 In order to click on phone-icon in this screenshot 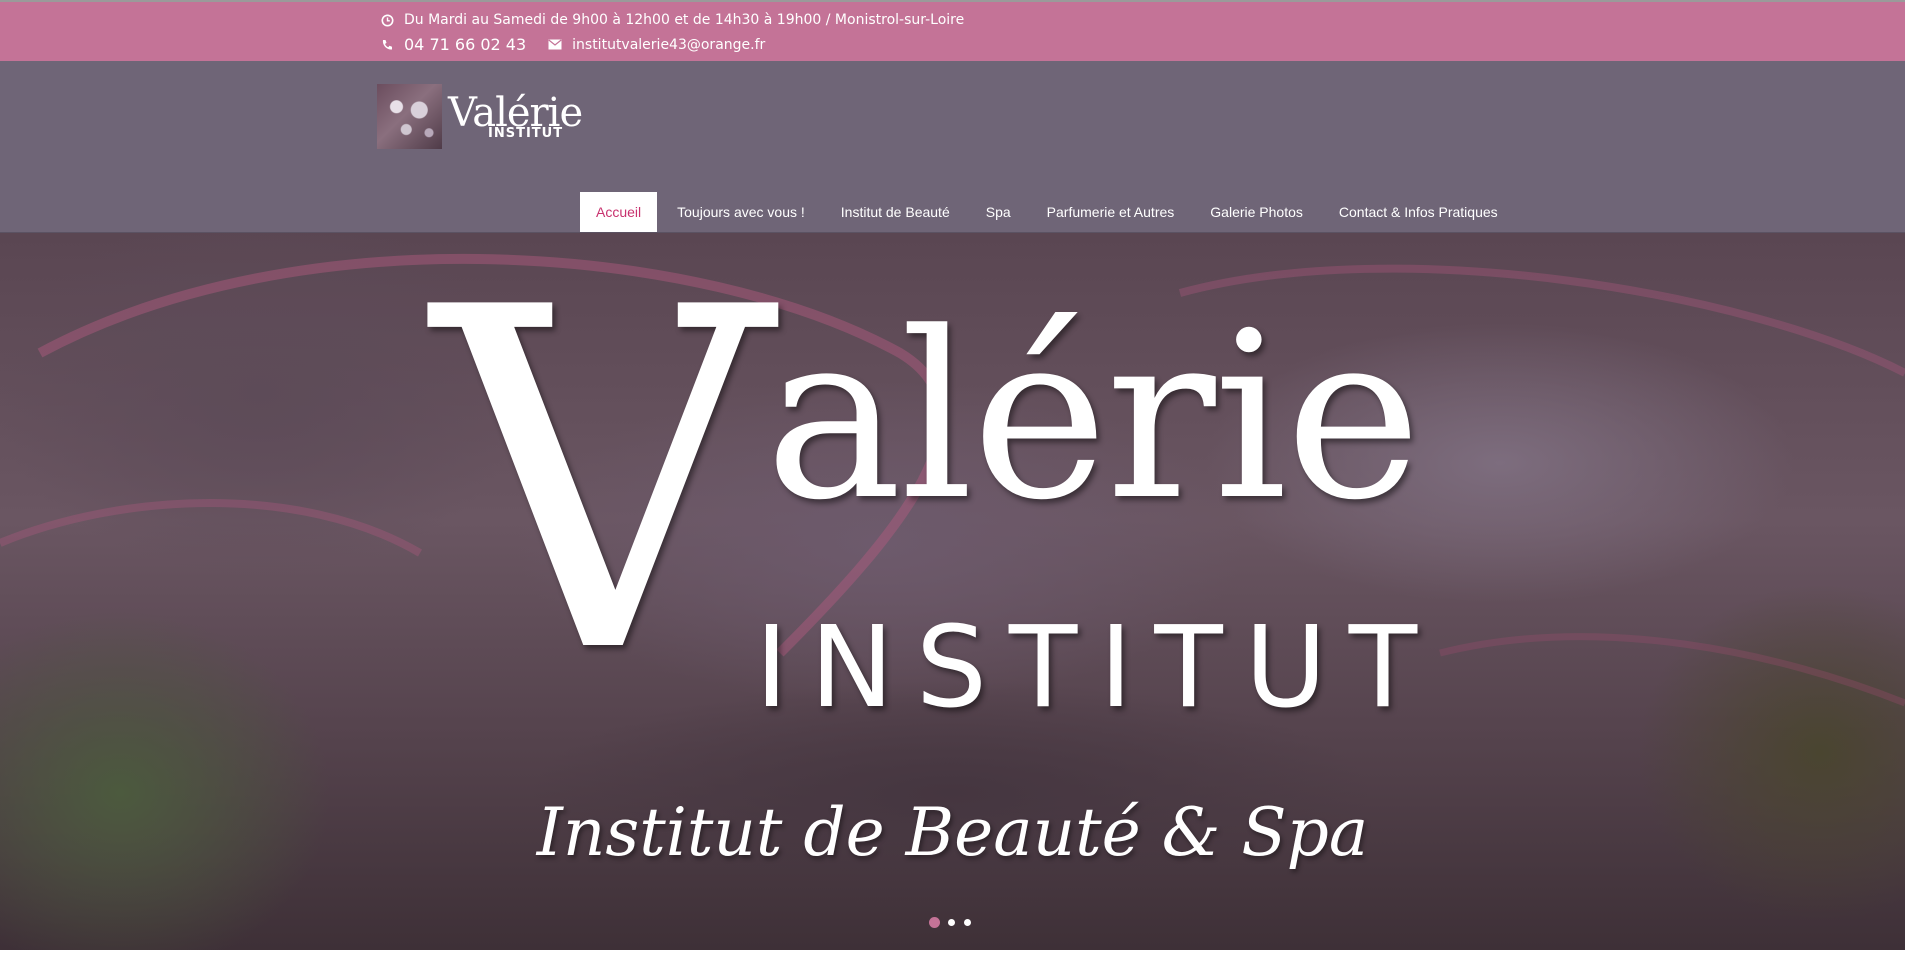, I will do `click(387, 45)`.